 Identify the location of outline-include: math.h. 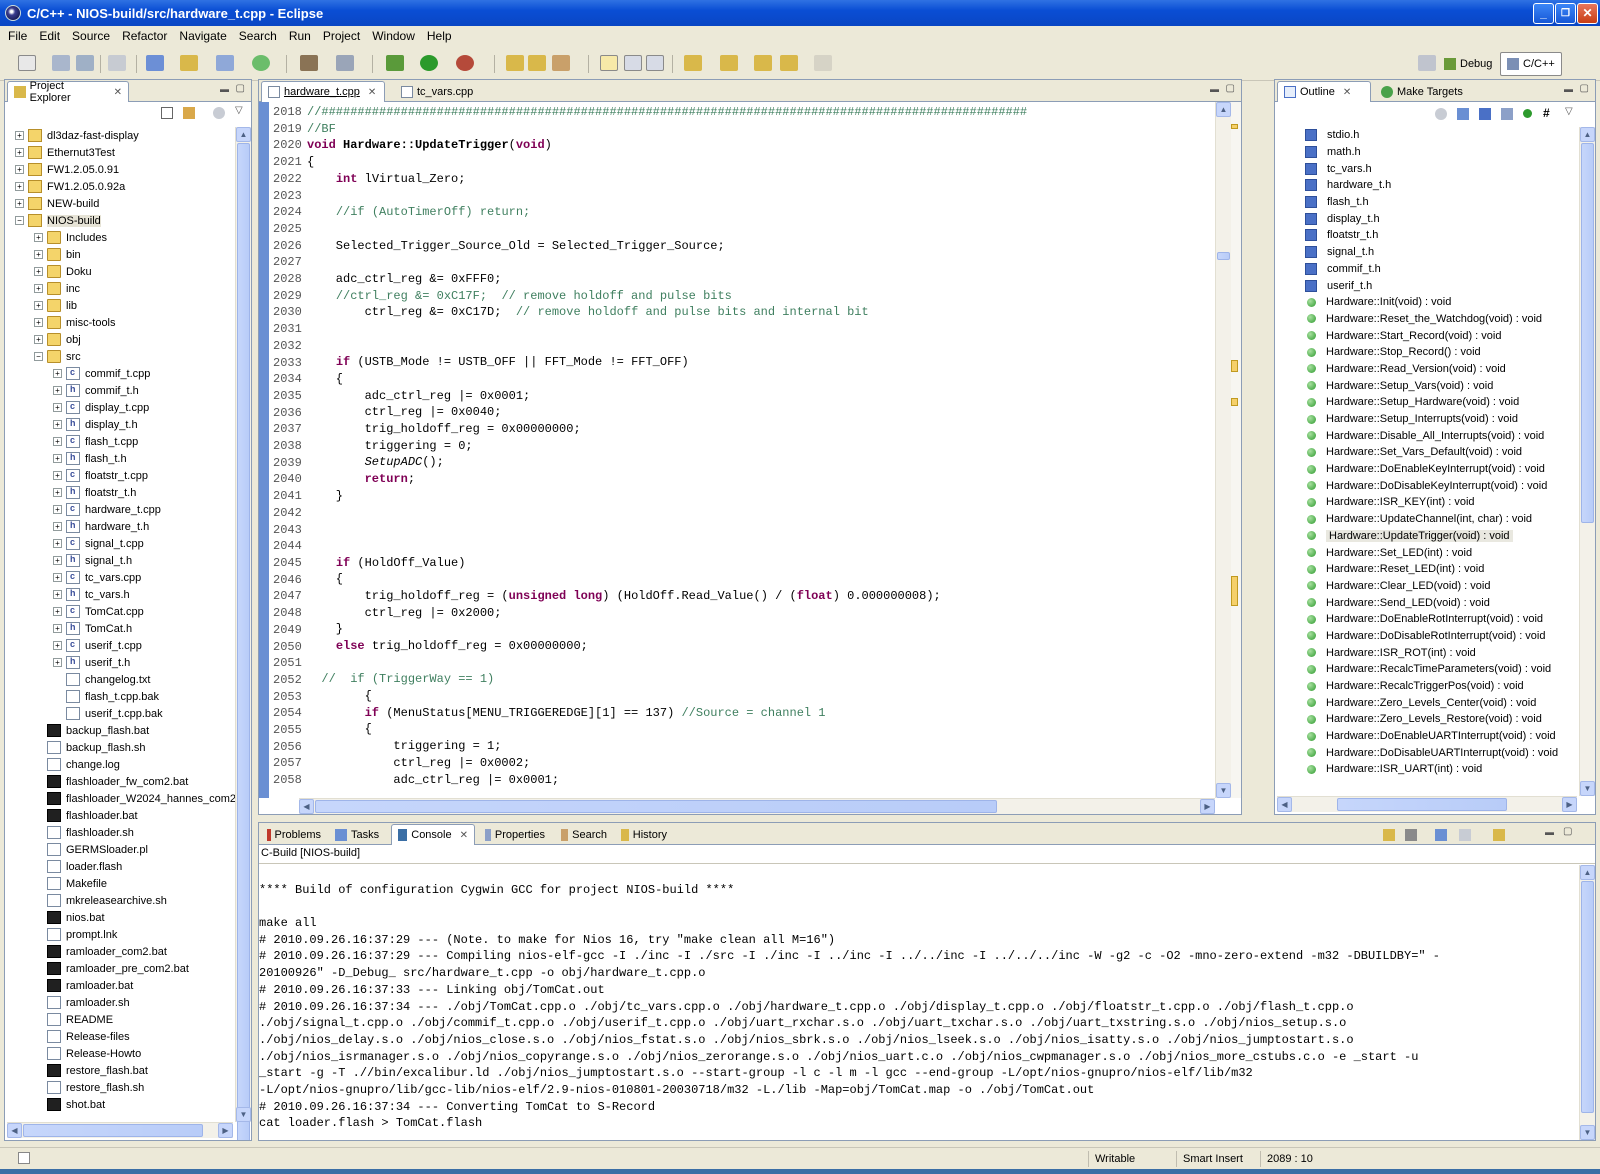
(1426, 152).